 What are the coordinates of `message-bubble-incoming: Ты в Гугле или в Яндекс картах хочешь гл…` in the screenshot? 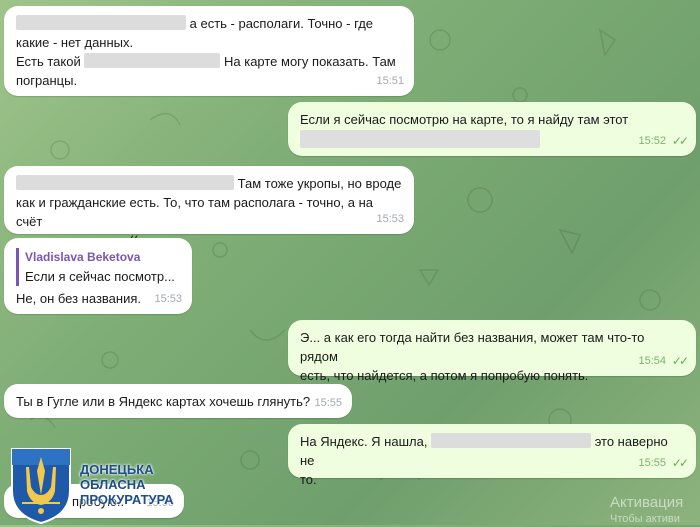 It's located at (178, 401).